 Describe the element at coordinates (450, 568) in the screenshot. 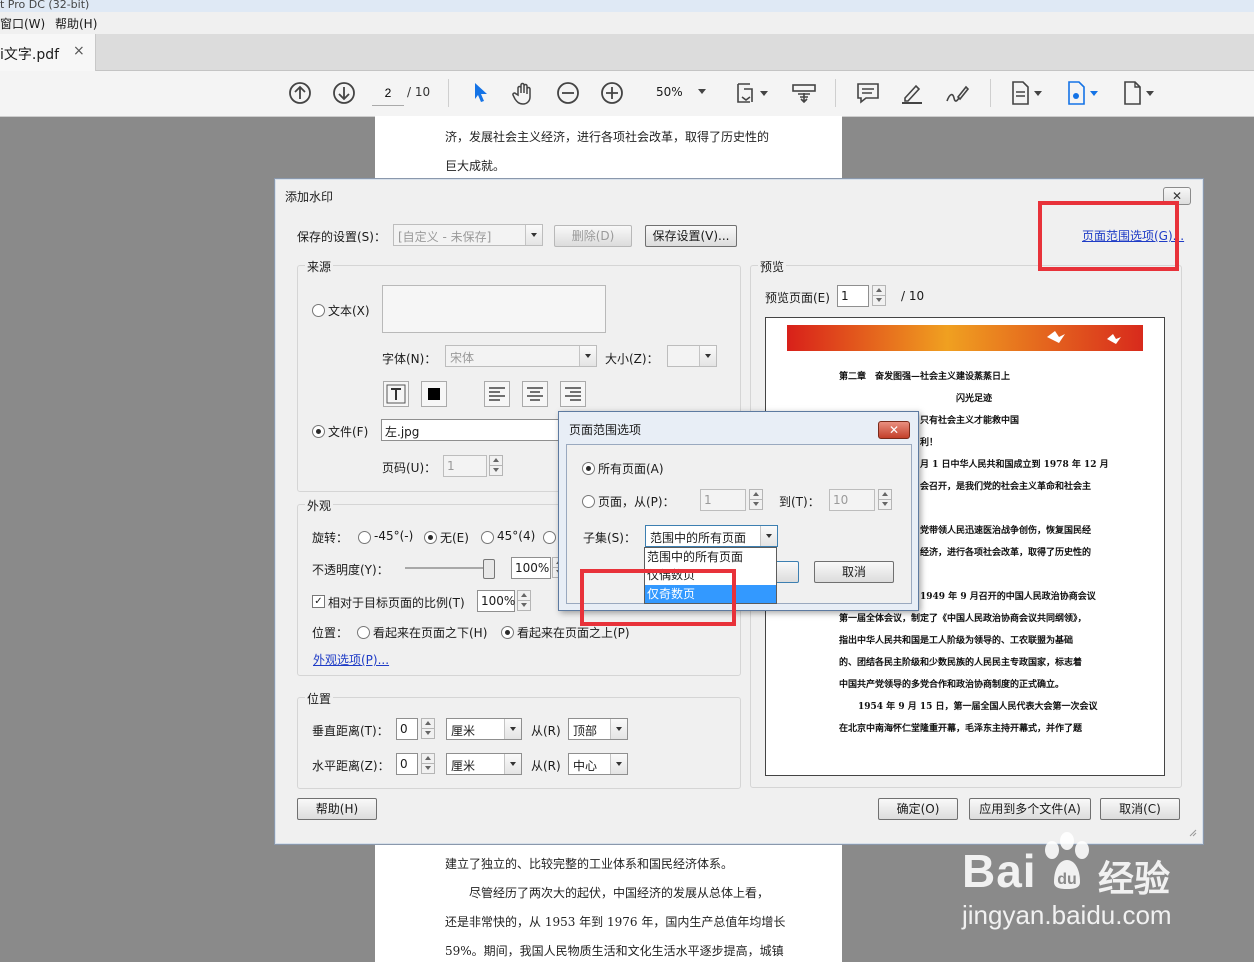

I see `opacity-slider-track` at that location.